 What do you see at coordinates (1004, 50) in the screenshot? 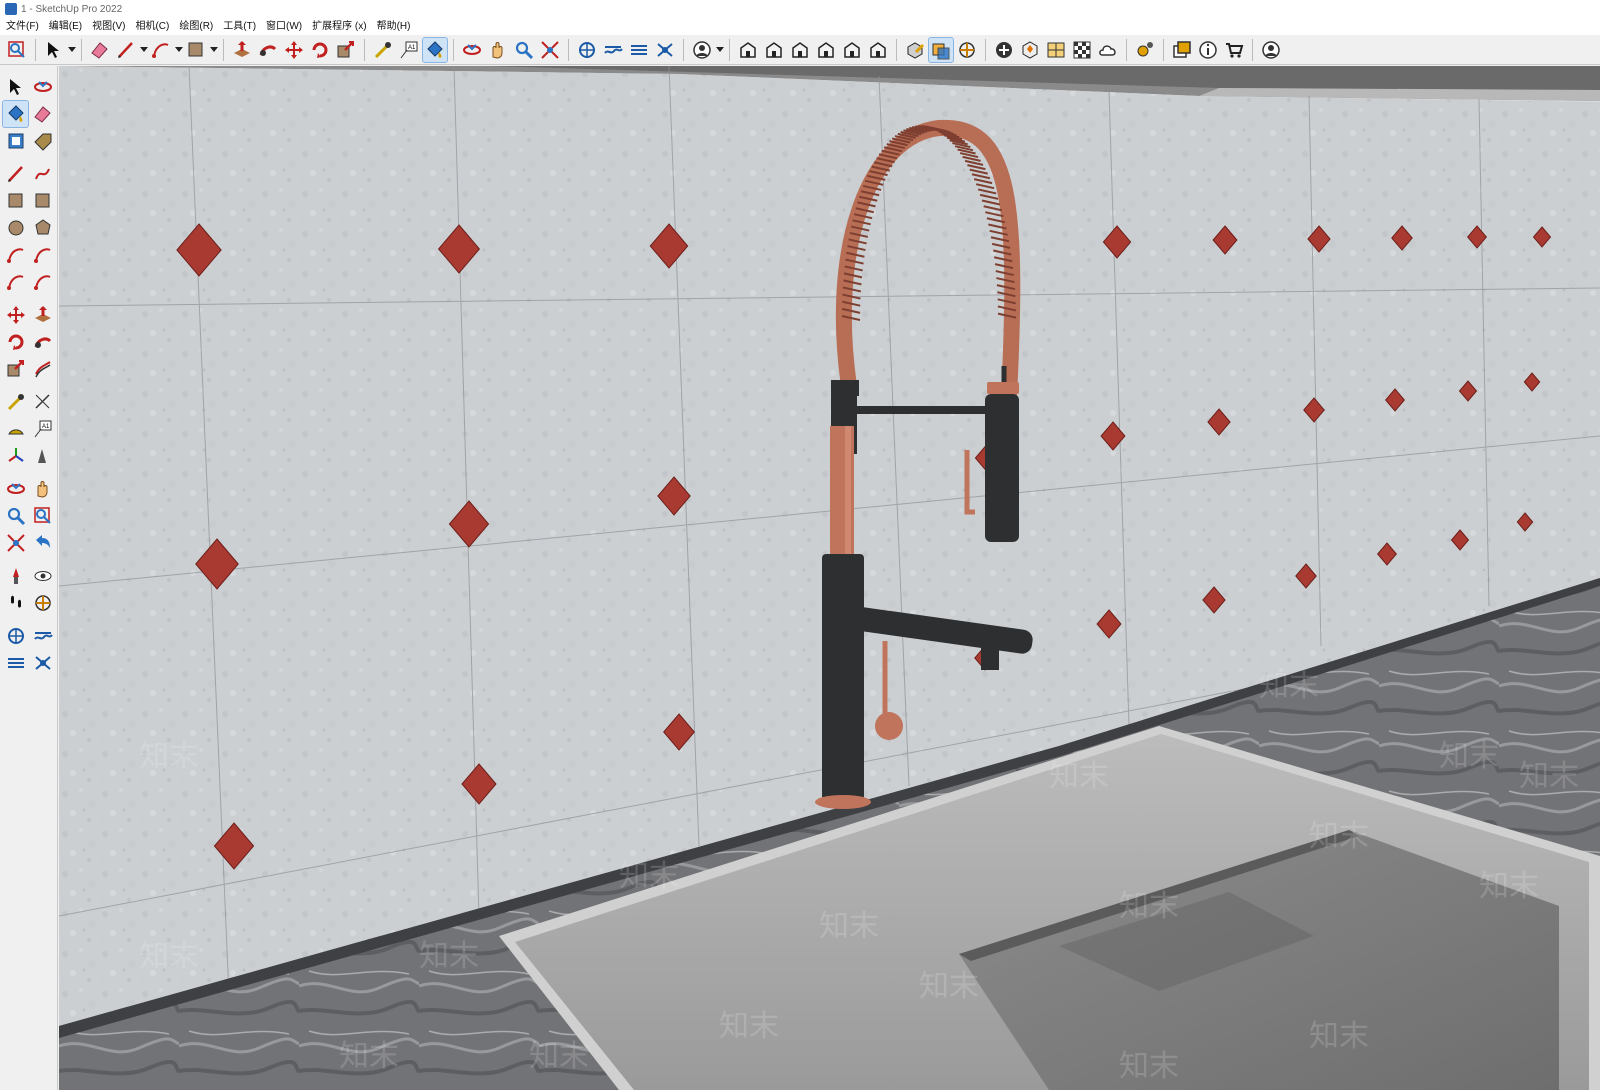
I see `add-location-icon` at bounding box center [1004, 50].